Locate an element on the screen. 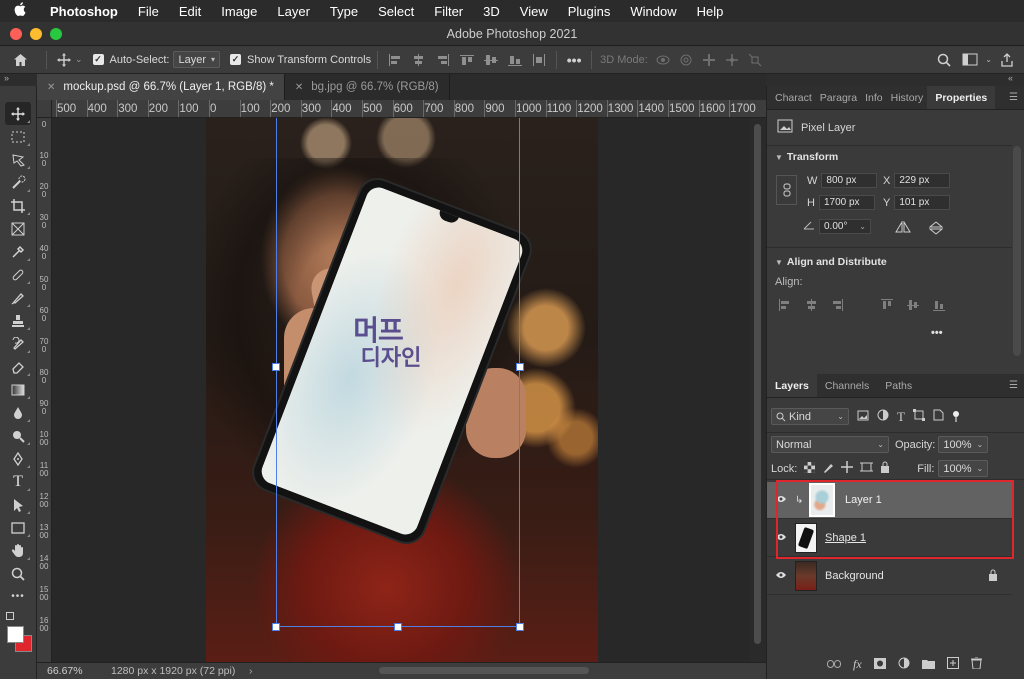  menu-select: Select is located at coordinates (396, 11).